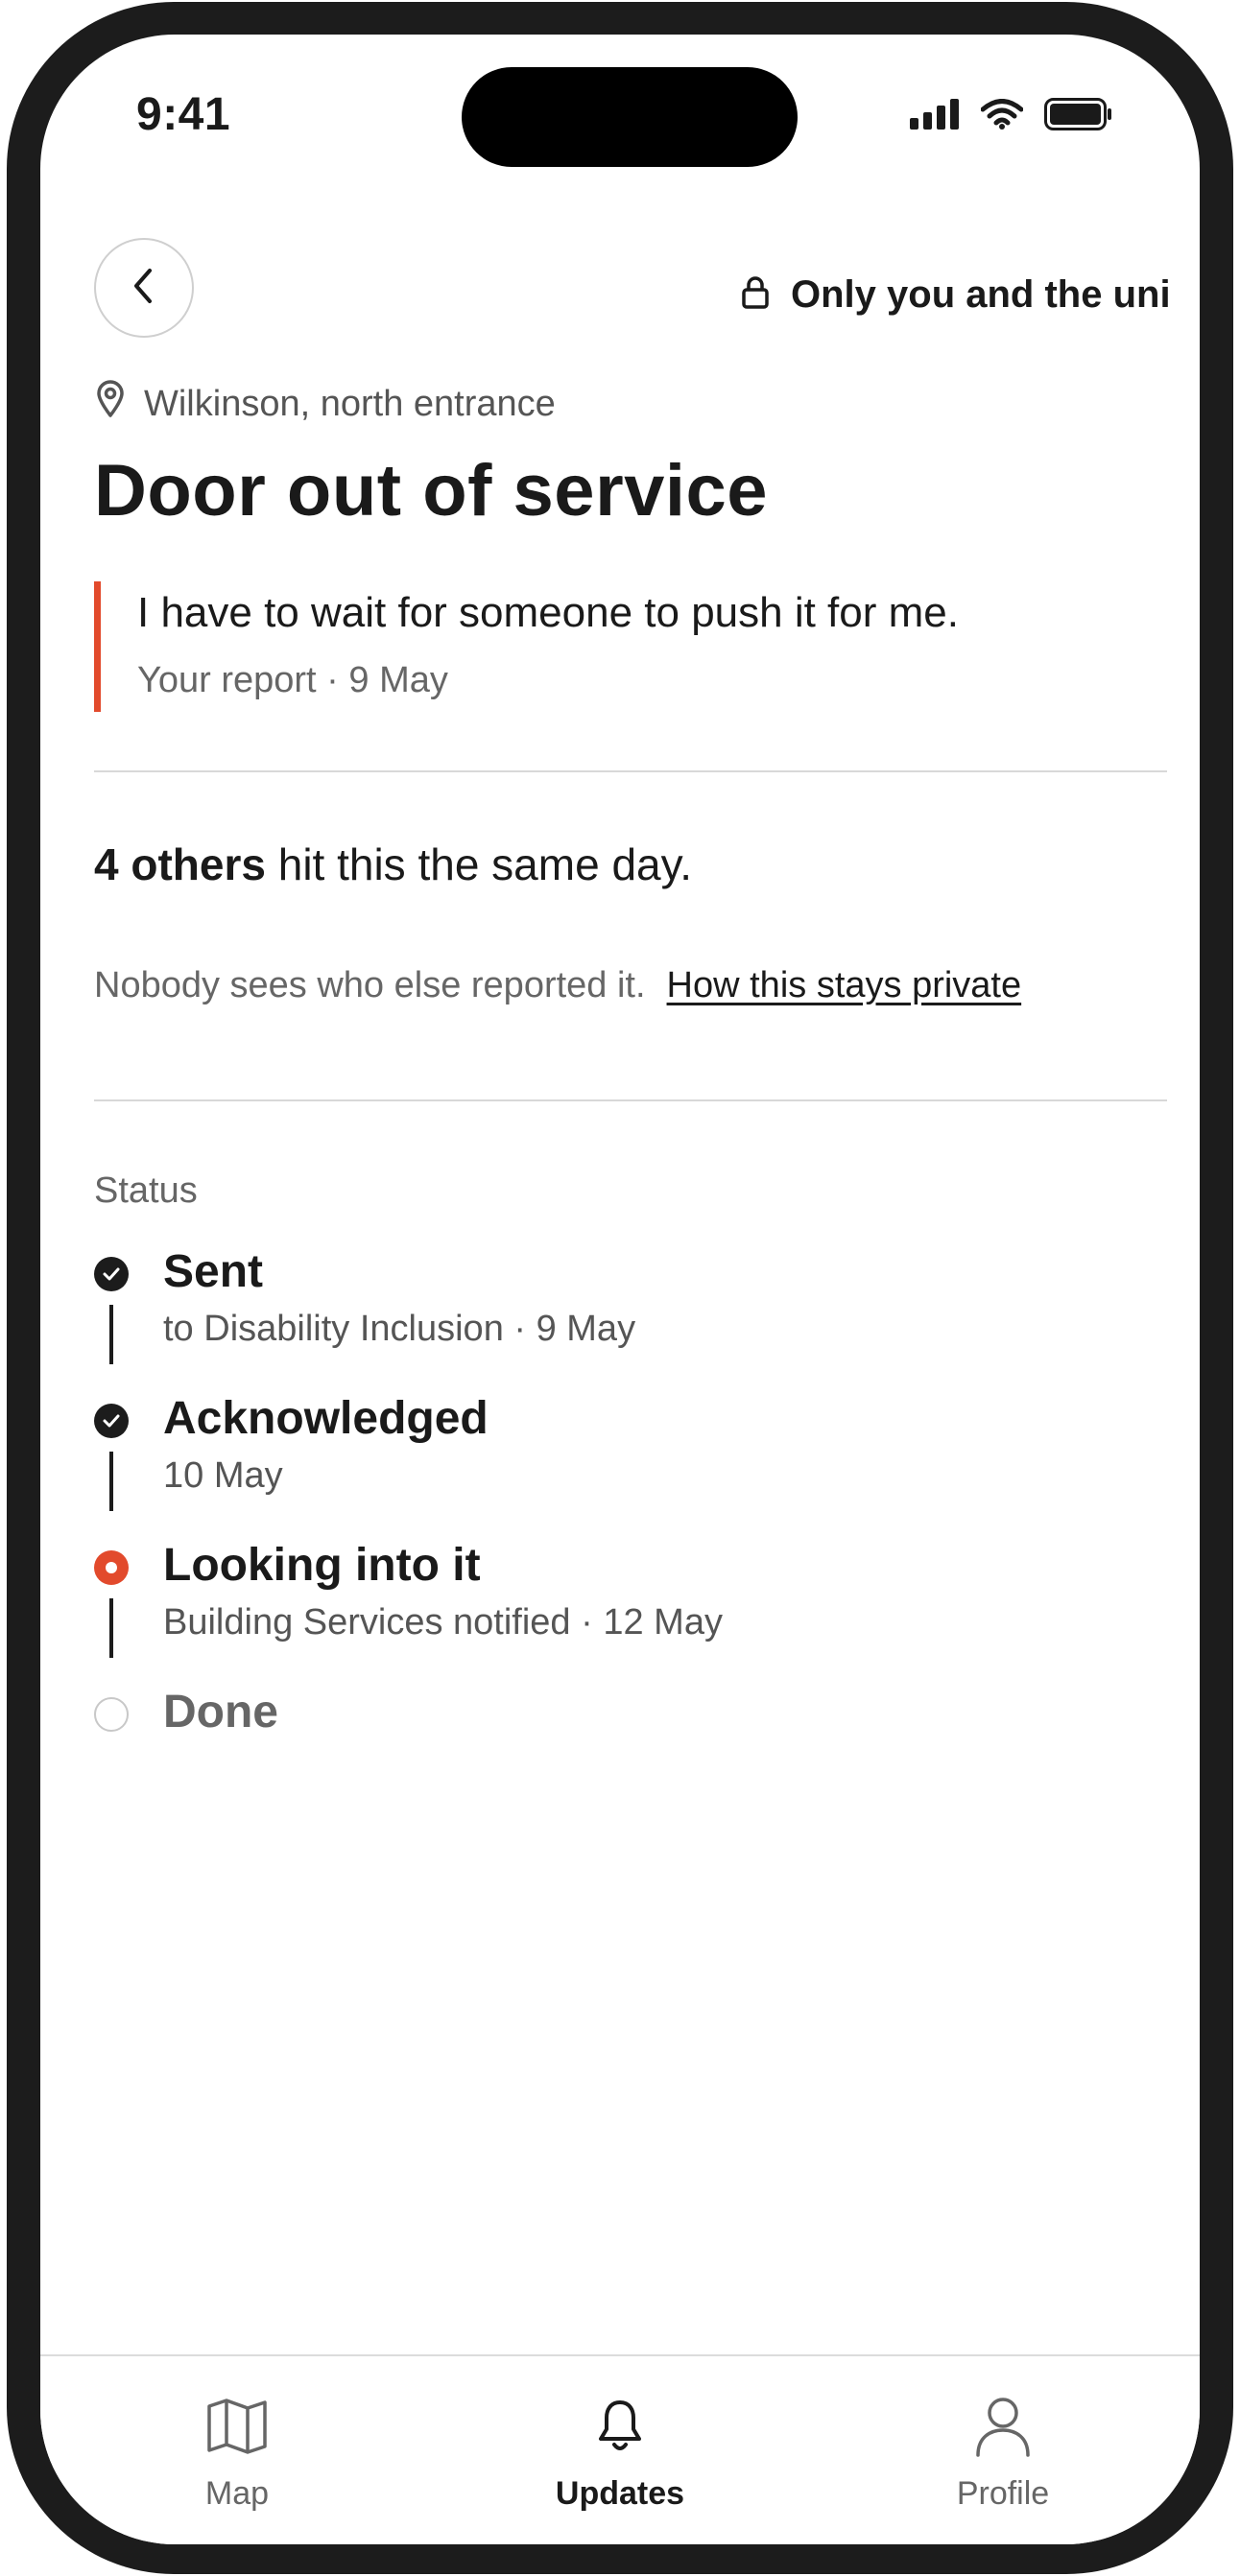 This screenshot has height=2576, width=1240. I want to click on chevron-left-icon, so click(144, 288).